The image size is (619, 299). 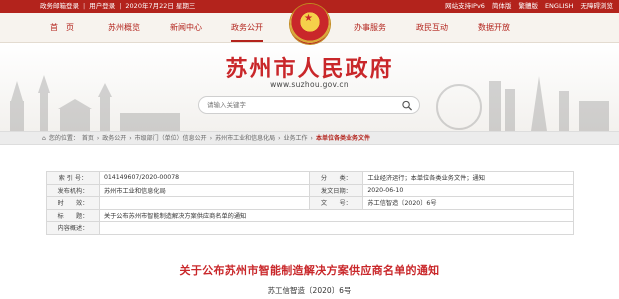 I want to click on star-icon: ★, so click(x=308, y=18).